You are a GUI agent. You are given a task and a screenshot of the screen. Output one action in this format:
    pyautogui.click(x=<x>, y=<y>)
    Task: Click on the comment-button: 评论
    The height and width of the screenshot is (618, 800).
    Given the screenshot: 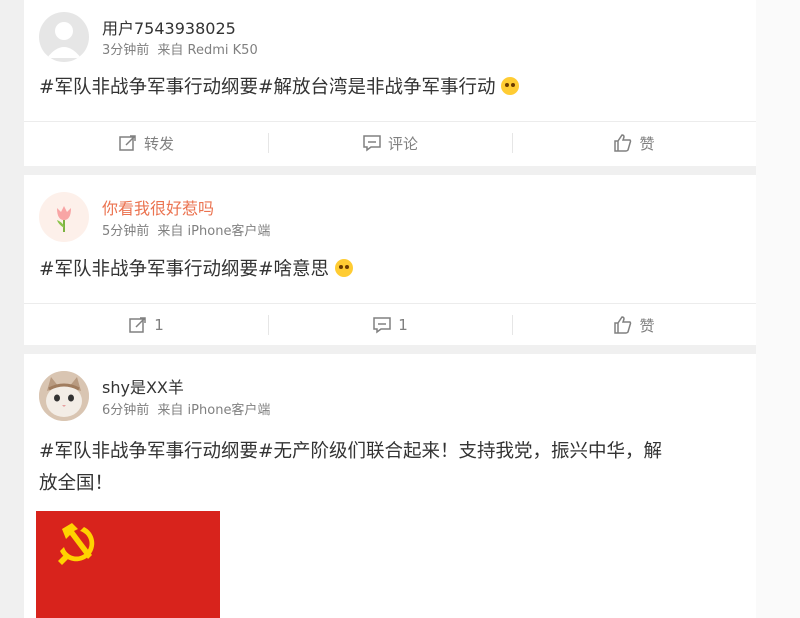 What is the action you would take?
    pyautogui.click(x=390, y=143)
    